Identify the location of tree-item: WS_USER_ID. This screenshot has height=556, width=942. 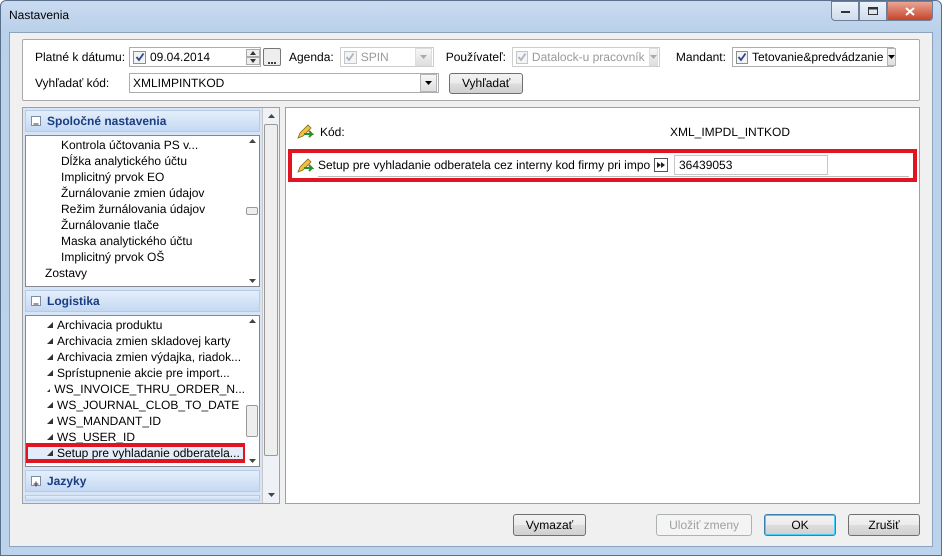
(135, 437).